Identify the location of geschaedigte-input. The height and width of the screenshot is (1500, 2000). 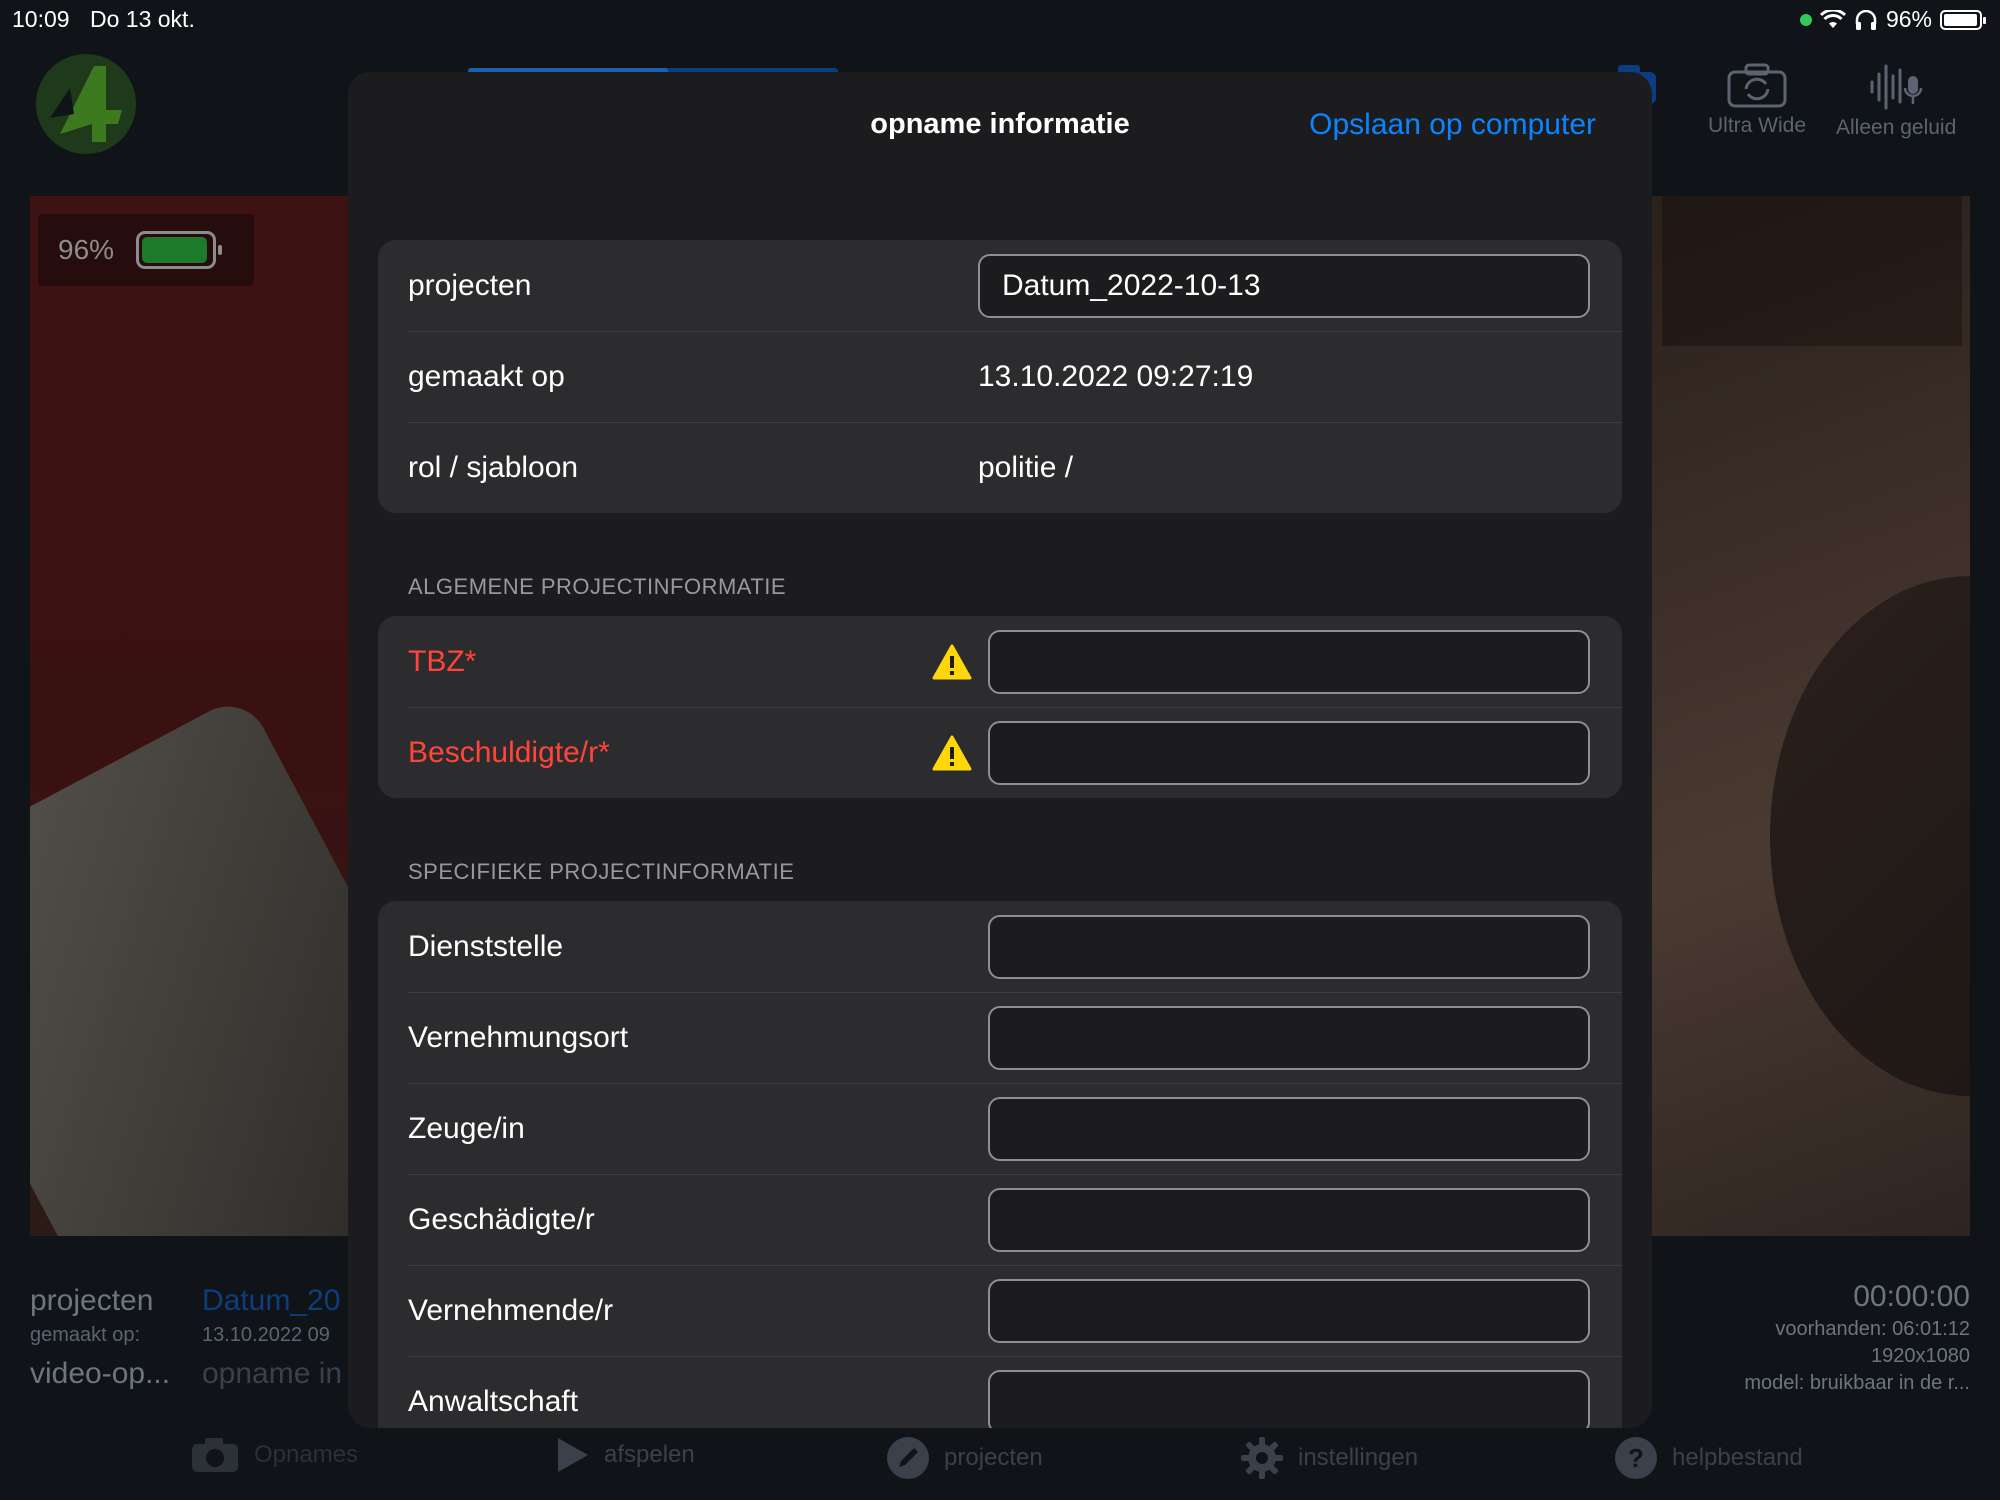
(1289, 1219).